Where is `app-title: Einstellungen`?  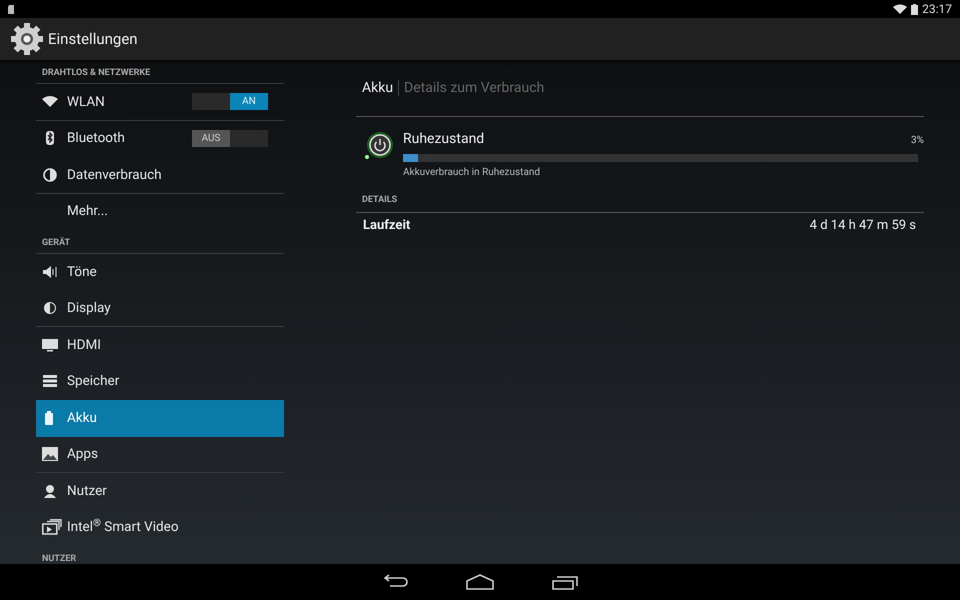
app-title: Einstellungen is located at coordinates (93, 39).